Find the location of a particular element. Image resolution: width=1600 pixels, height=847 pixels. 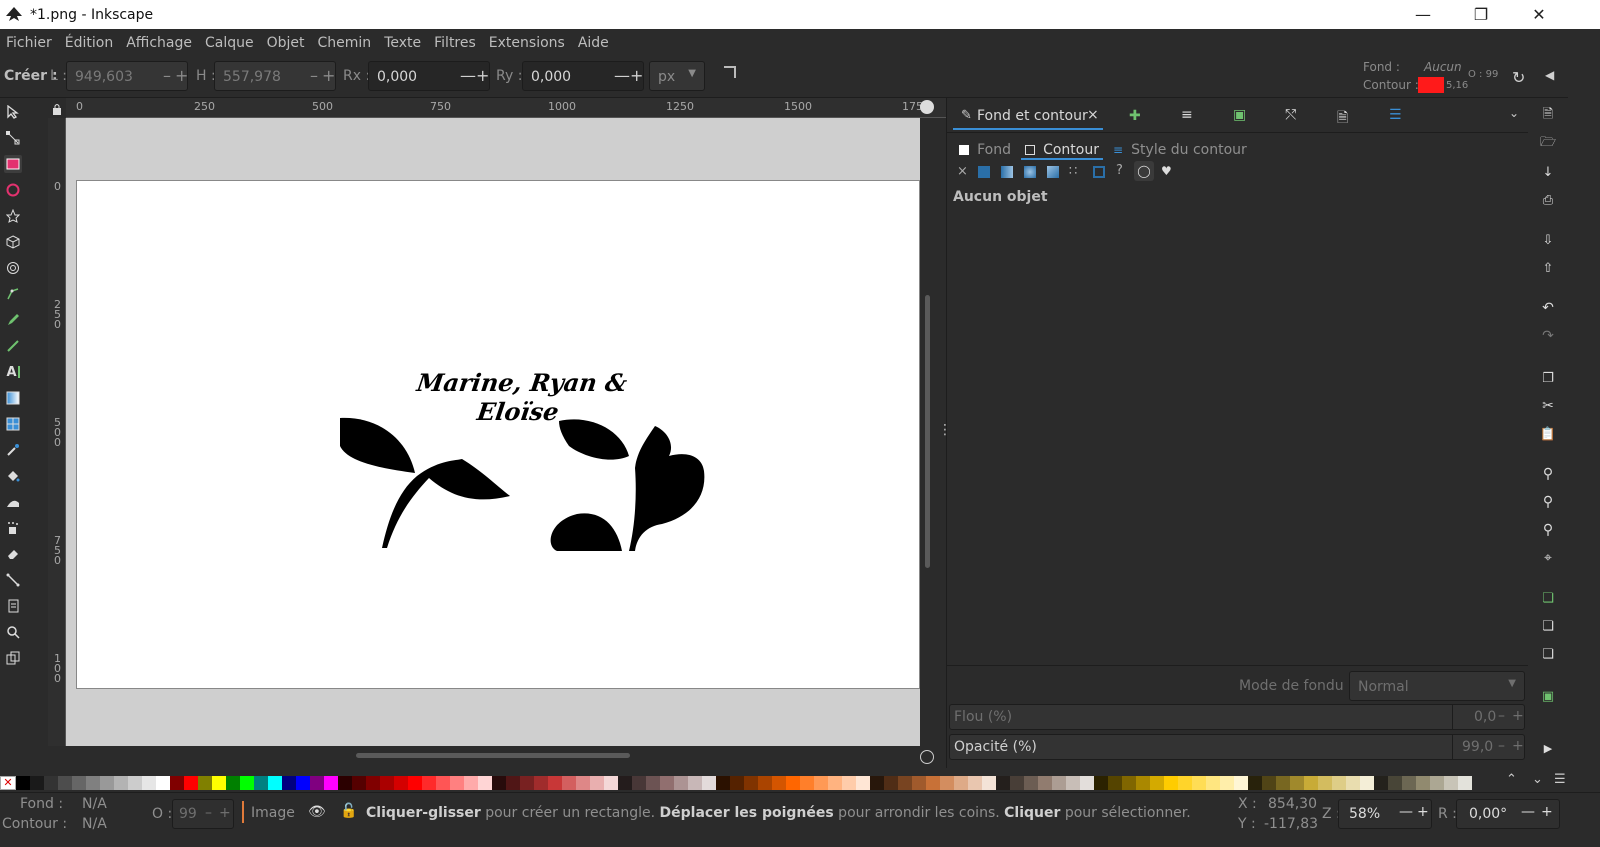

rx-minus-button: — is located at coordinates (468, 75).